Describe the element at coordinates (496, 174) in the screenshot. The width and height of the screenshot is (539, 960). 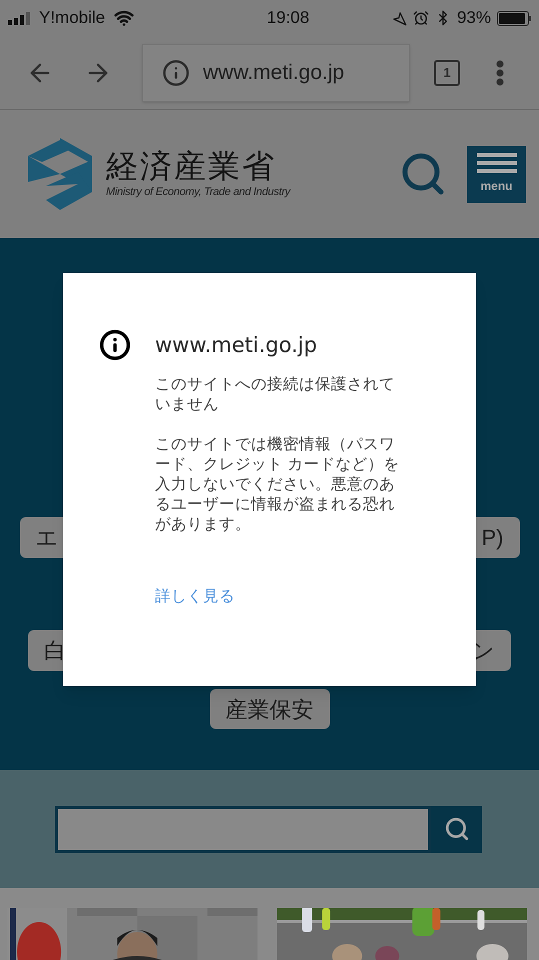
I see `menu-button: menu` at that location.